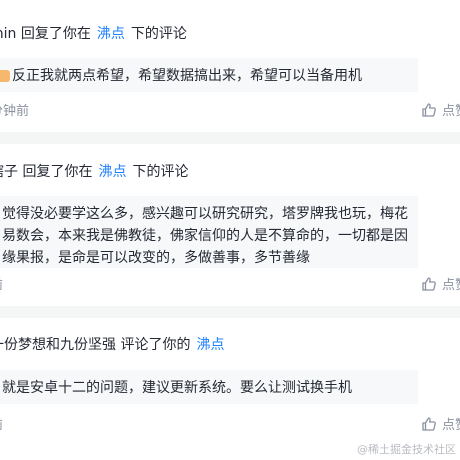 This screenshot has height=460, width=460. Describe the element at coordinates (58, 345) in the screenshot. I see `user-name: 一份梦想和九份坚强` at that location.